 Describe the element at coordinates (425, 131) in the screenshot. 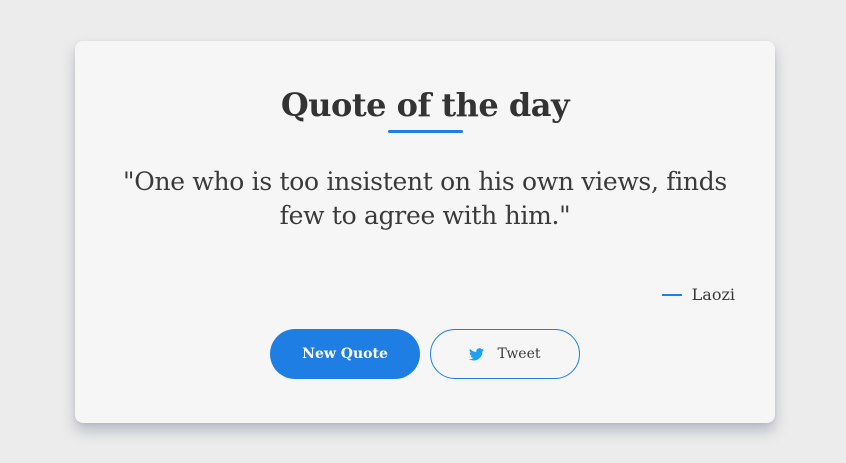

I see `title-underline` at that location.